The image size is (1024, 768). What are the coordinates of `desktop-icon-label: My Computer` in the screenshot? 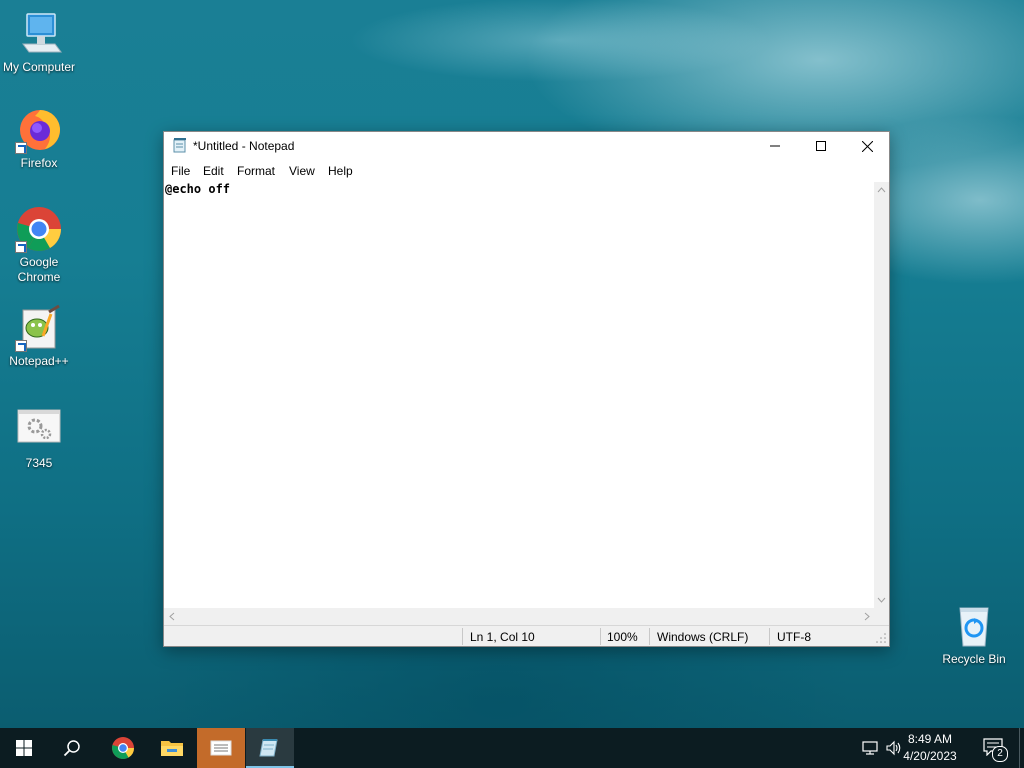 It's located at (39, 67).